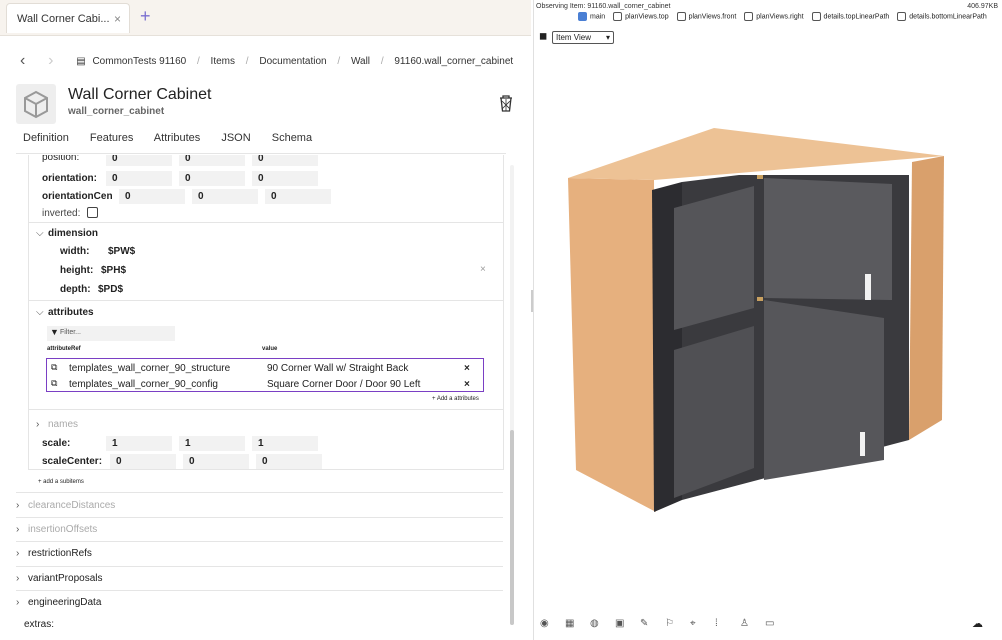  Describe the element at coordinates (50, 61) in the screenshot. I see `forward-icon: ›` at that location.